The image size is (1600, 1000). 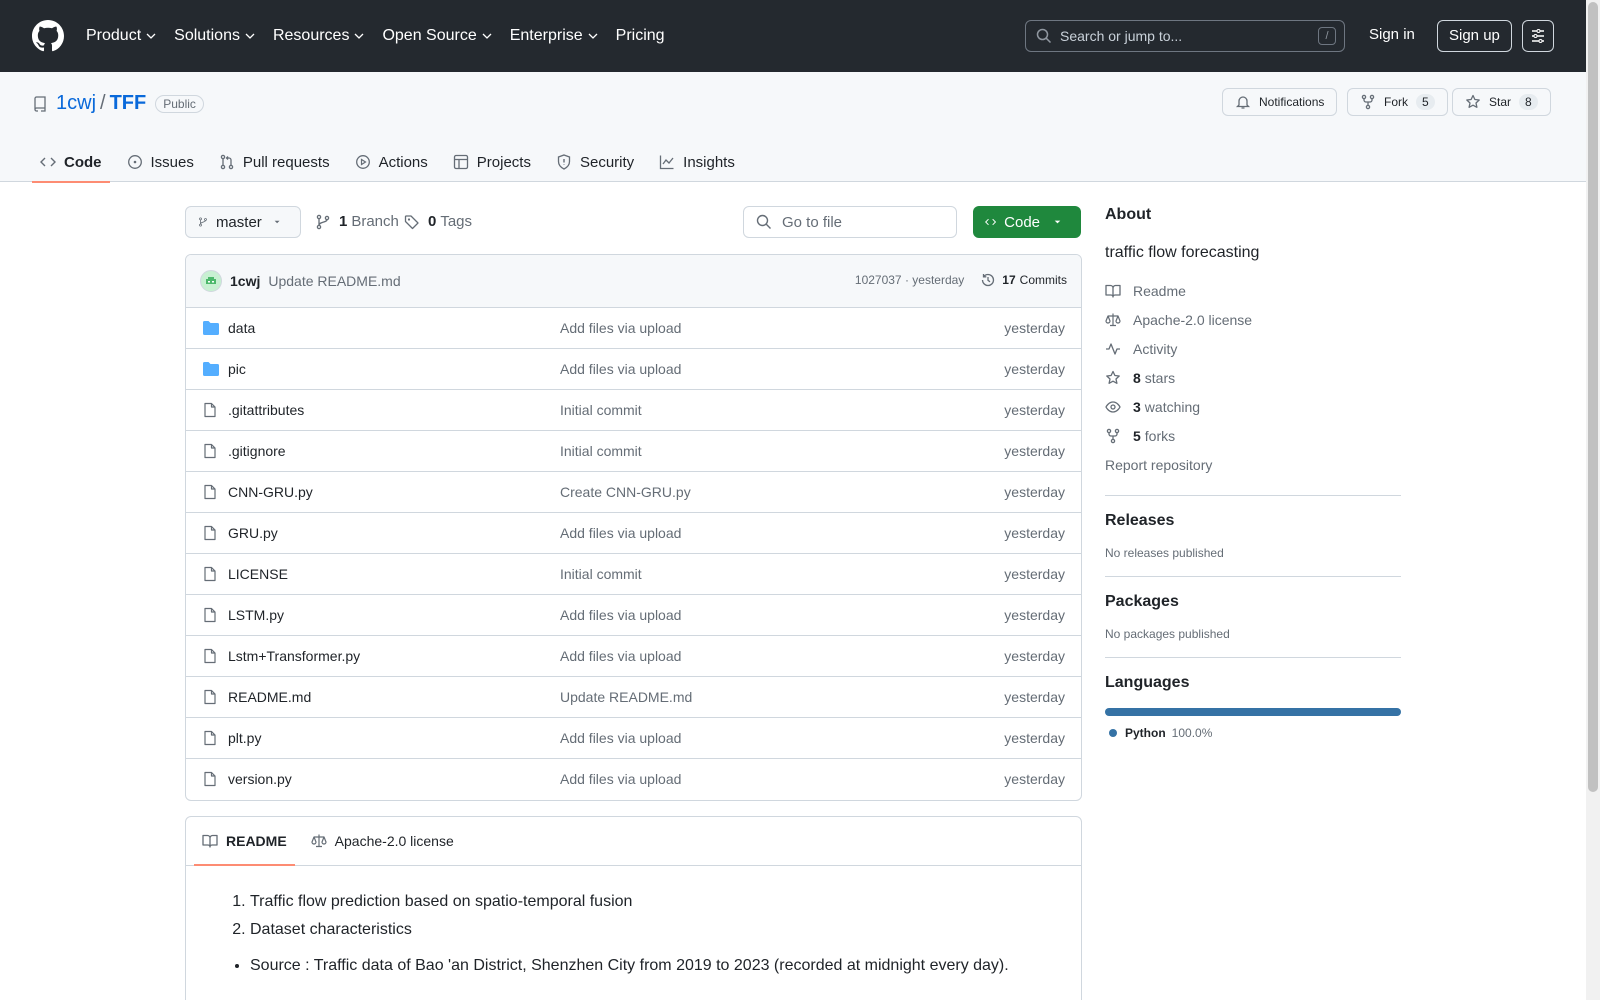 I want to click on file-row: pic Add files via upload yesterday, so click(x=633, y=369).